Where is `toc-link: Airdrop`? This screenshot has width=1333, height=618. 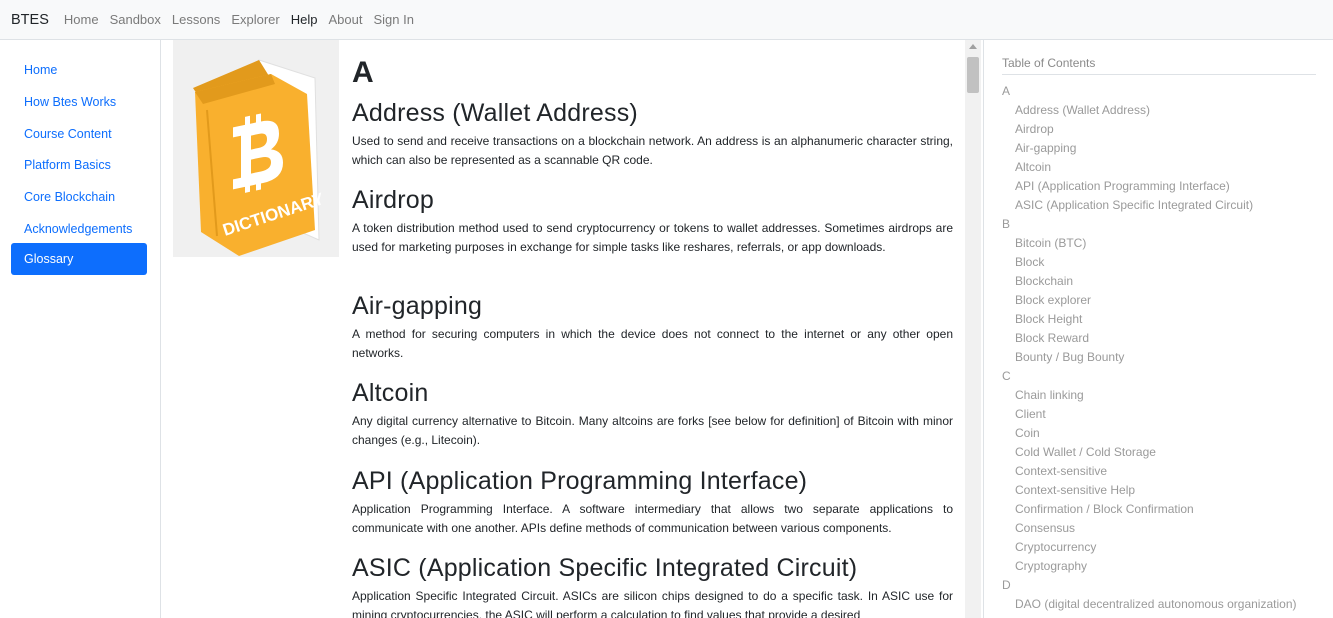 toc-link: Airdrop is located at coordinates (1034, 129).